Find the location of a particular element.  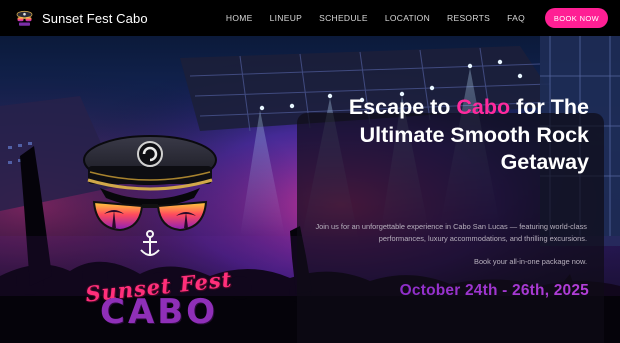

badge-block-text: CABO is located at coordinates (159, 312).